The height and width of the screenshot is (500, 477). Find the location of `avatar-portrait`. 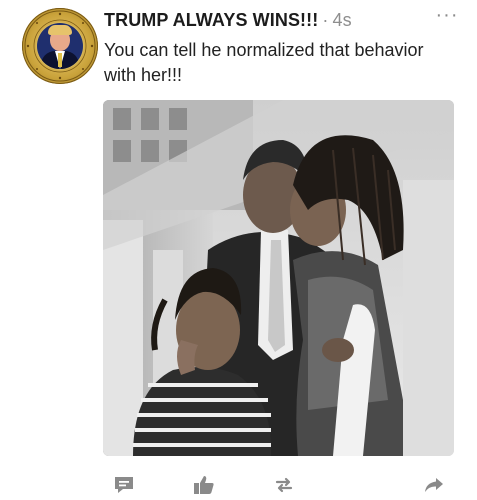

avatar-portrait is located at coordinates (60, 46).